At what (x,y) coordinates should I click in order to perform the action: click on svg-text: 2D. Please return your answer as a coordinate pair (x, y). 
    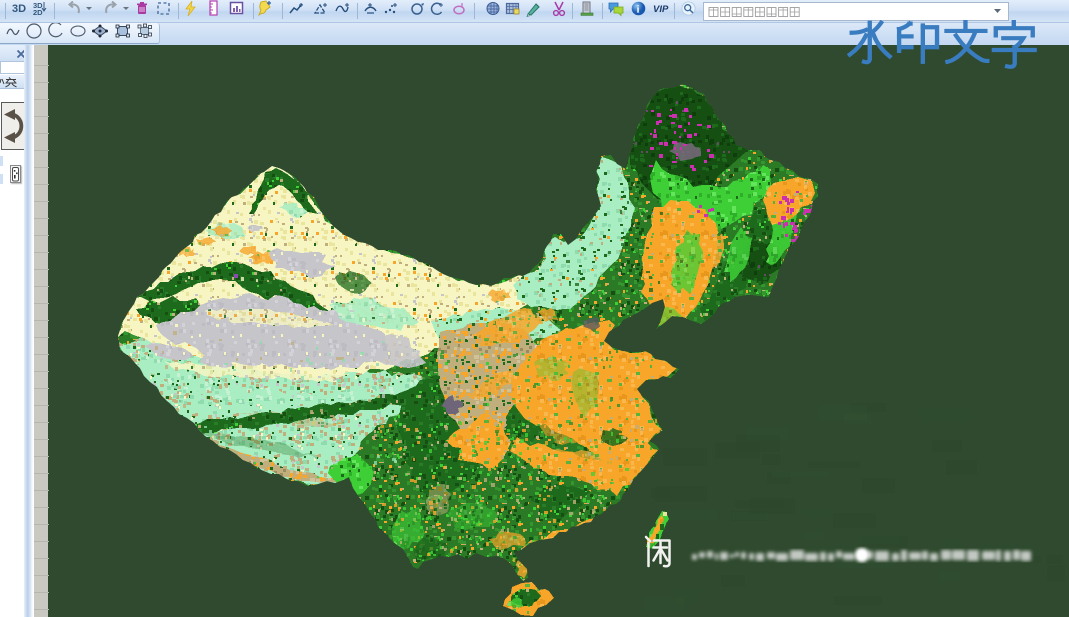
    Looking at the image, I should click on (38, 12).